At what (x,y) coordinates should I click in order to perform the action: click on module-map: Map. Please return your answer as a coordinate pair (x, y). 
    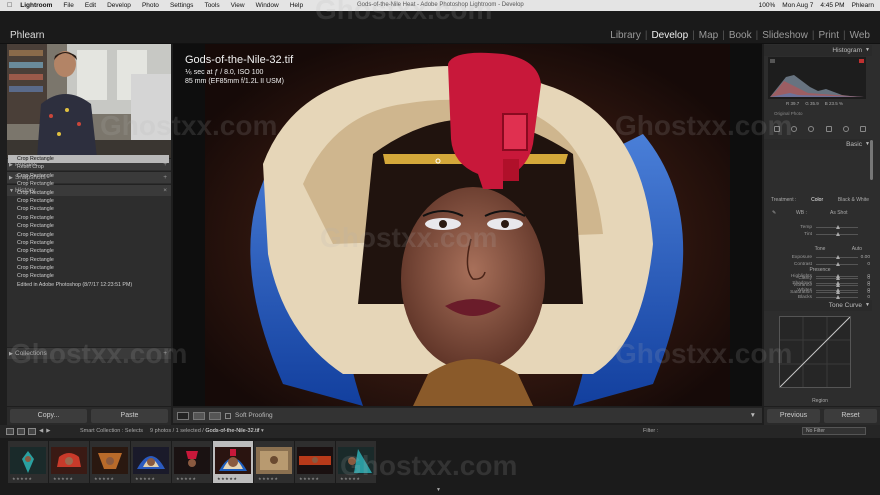
    Looking at the image, I should click on (708, 35).